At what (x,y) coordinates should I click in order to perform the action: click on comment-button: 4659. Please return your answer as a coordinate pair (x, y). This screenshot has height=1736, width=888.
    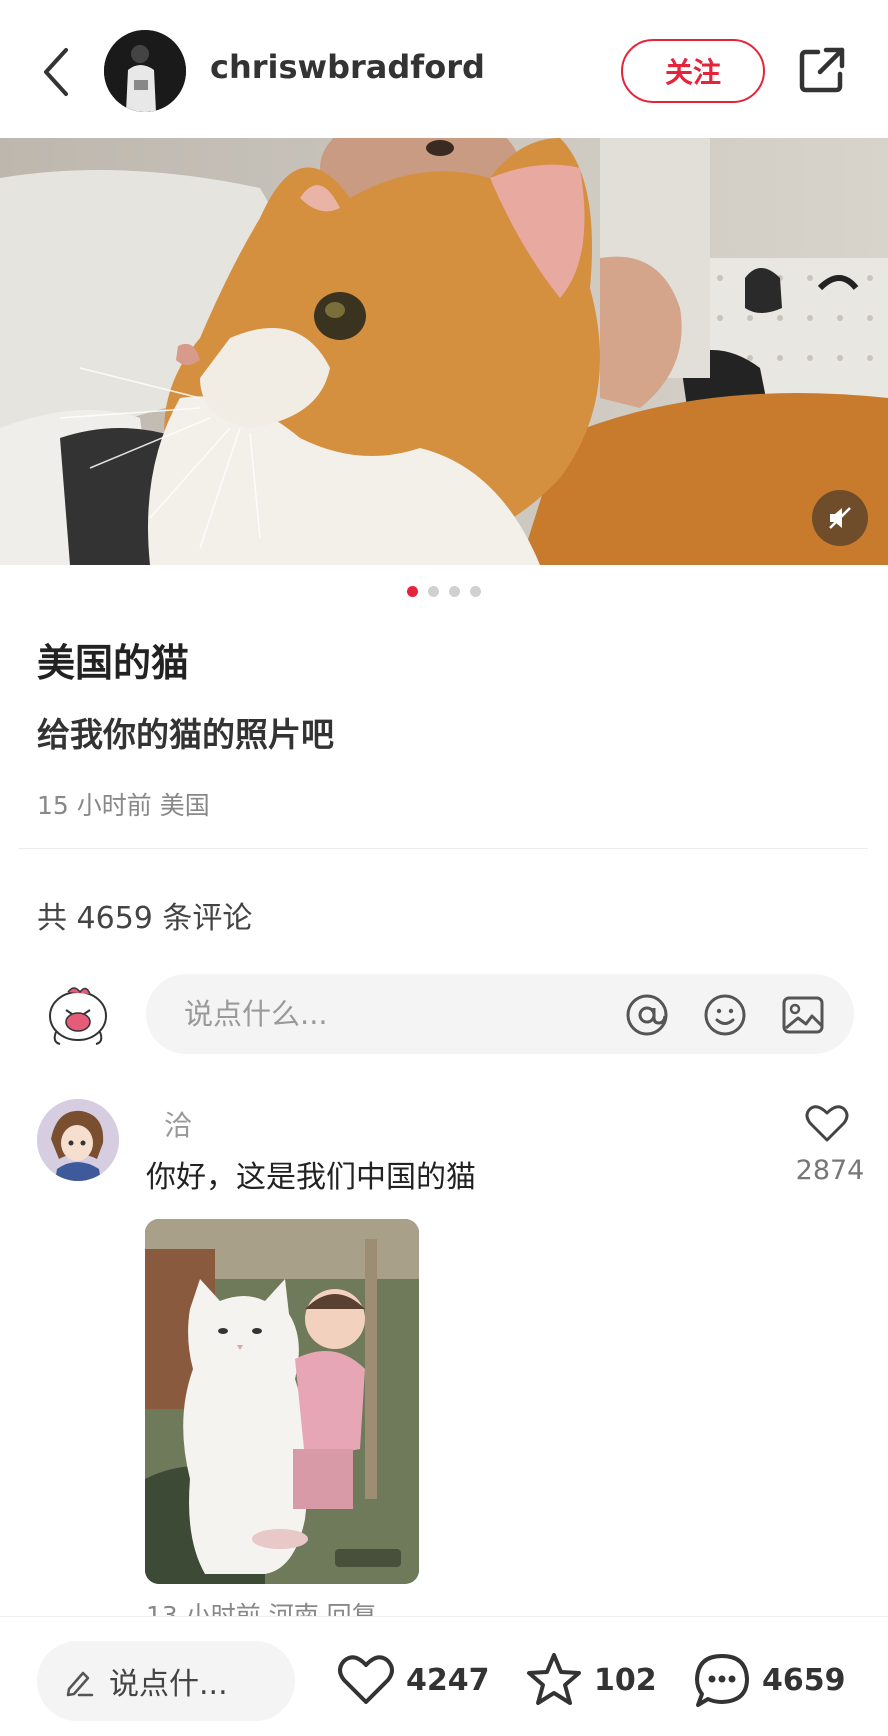
    Looking at the image, I should click on (769, 1680).